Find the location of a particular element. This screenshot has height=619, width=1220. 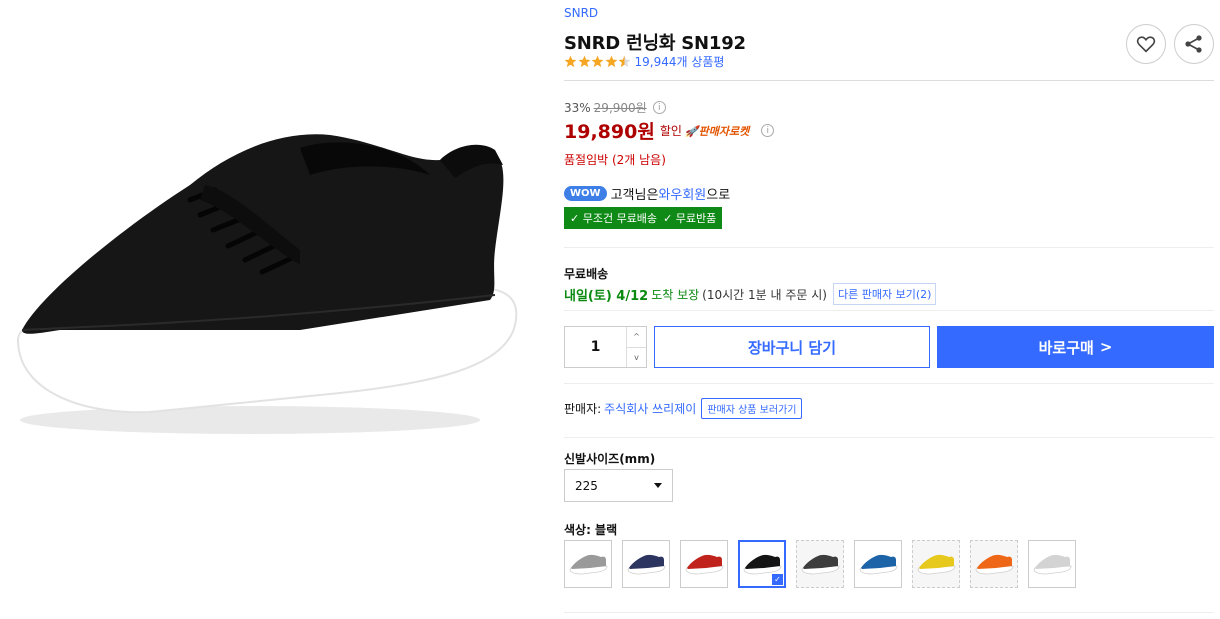

sale-price-row: 19,890원 할인 🚀판매자로켓 i is located at coordinates (669, 130).